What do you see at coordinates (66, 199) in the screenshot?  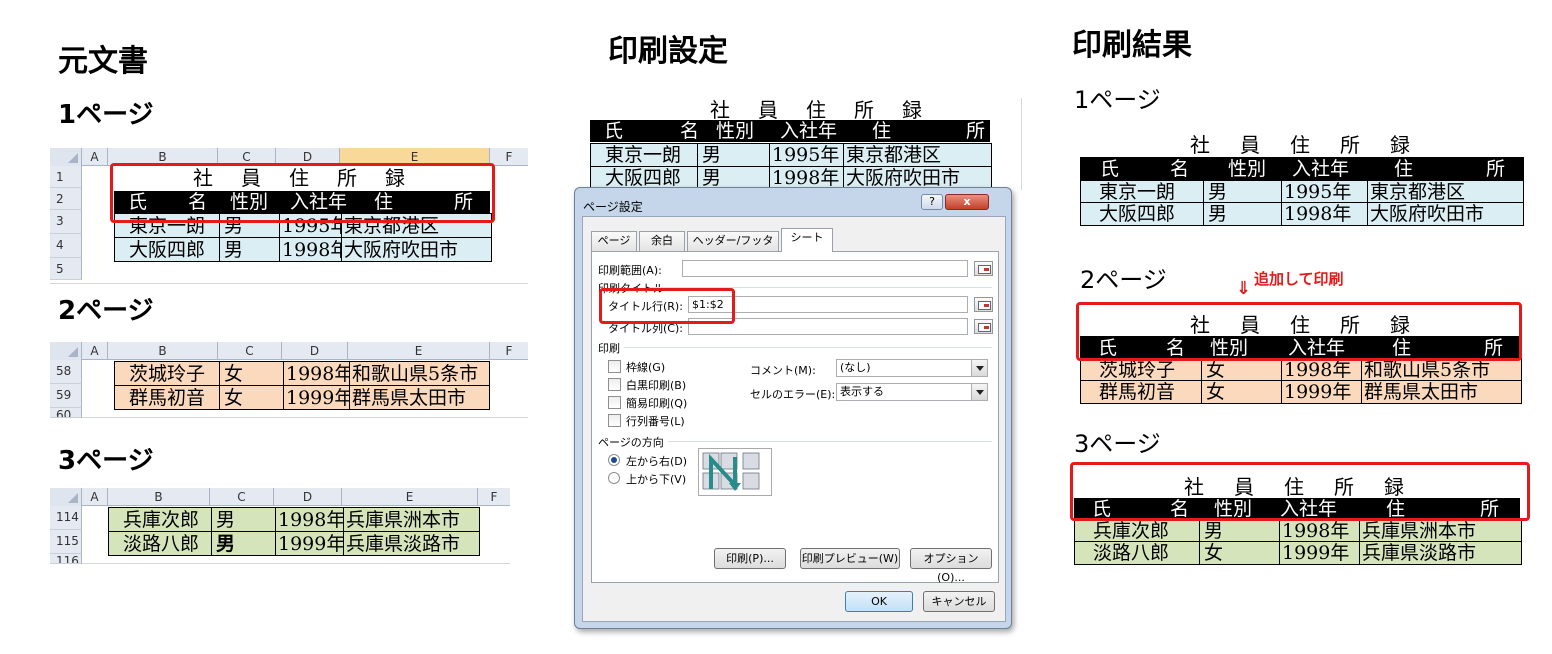 I see `row-header: 2` at bounding box center [66, 199].